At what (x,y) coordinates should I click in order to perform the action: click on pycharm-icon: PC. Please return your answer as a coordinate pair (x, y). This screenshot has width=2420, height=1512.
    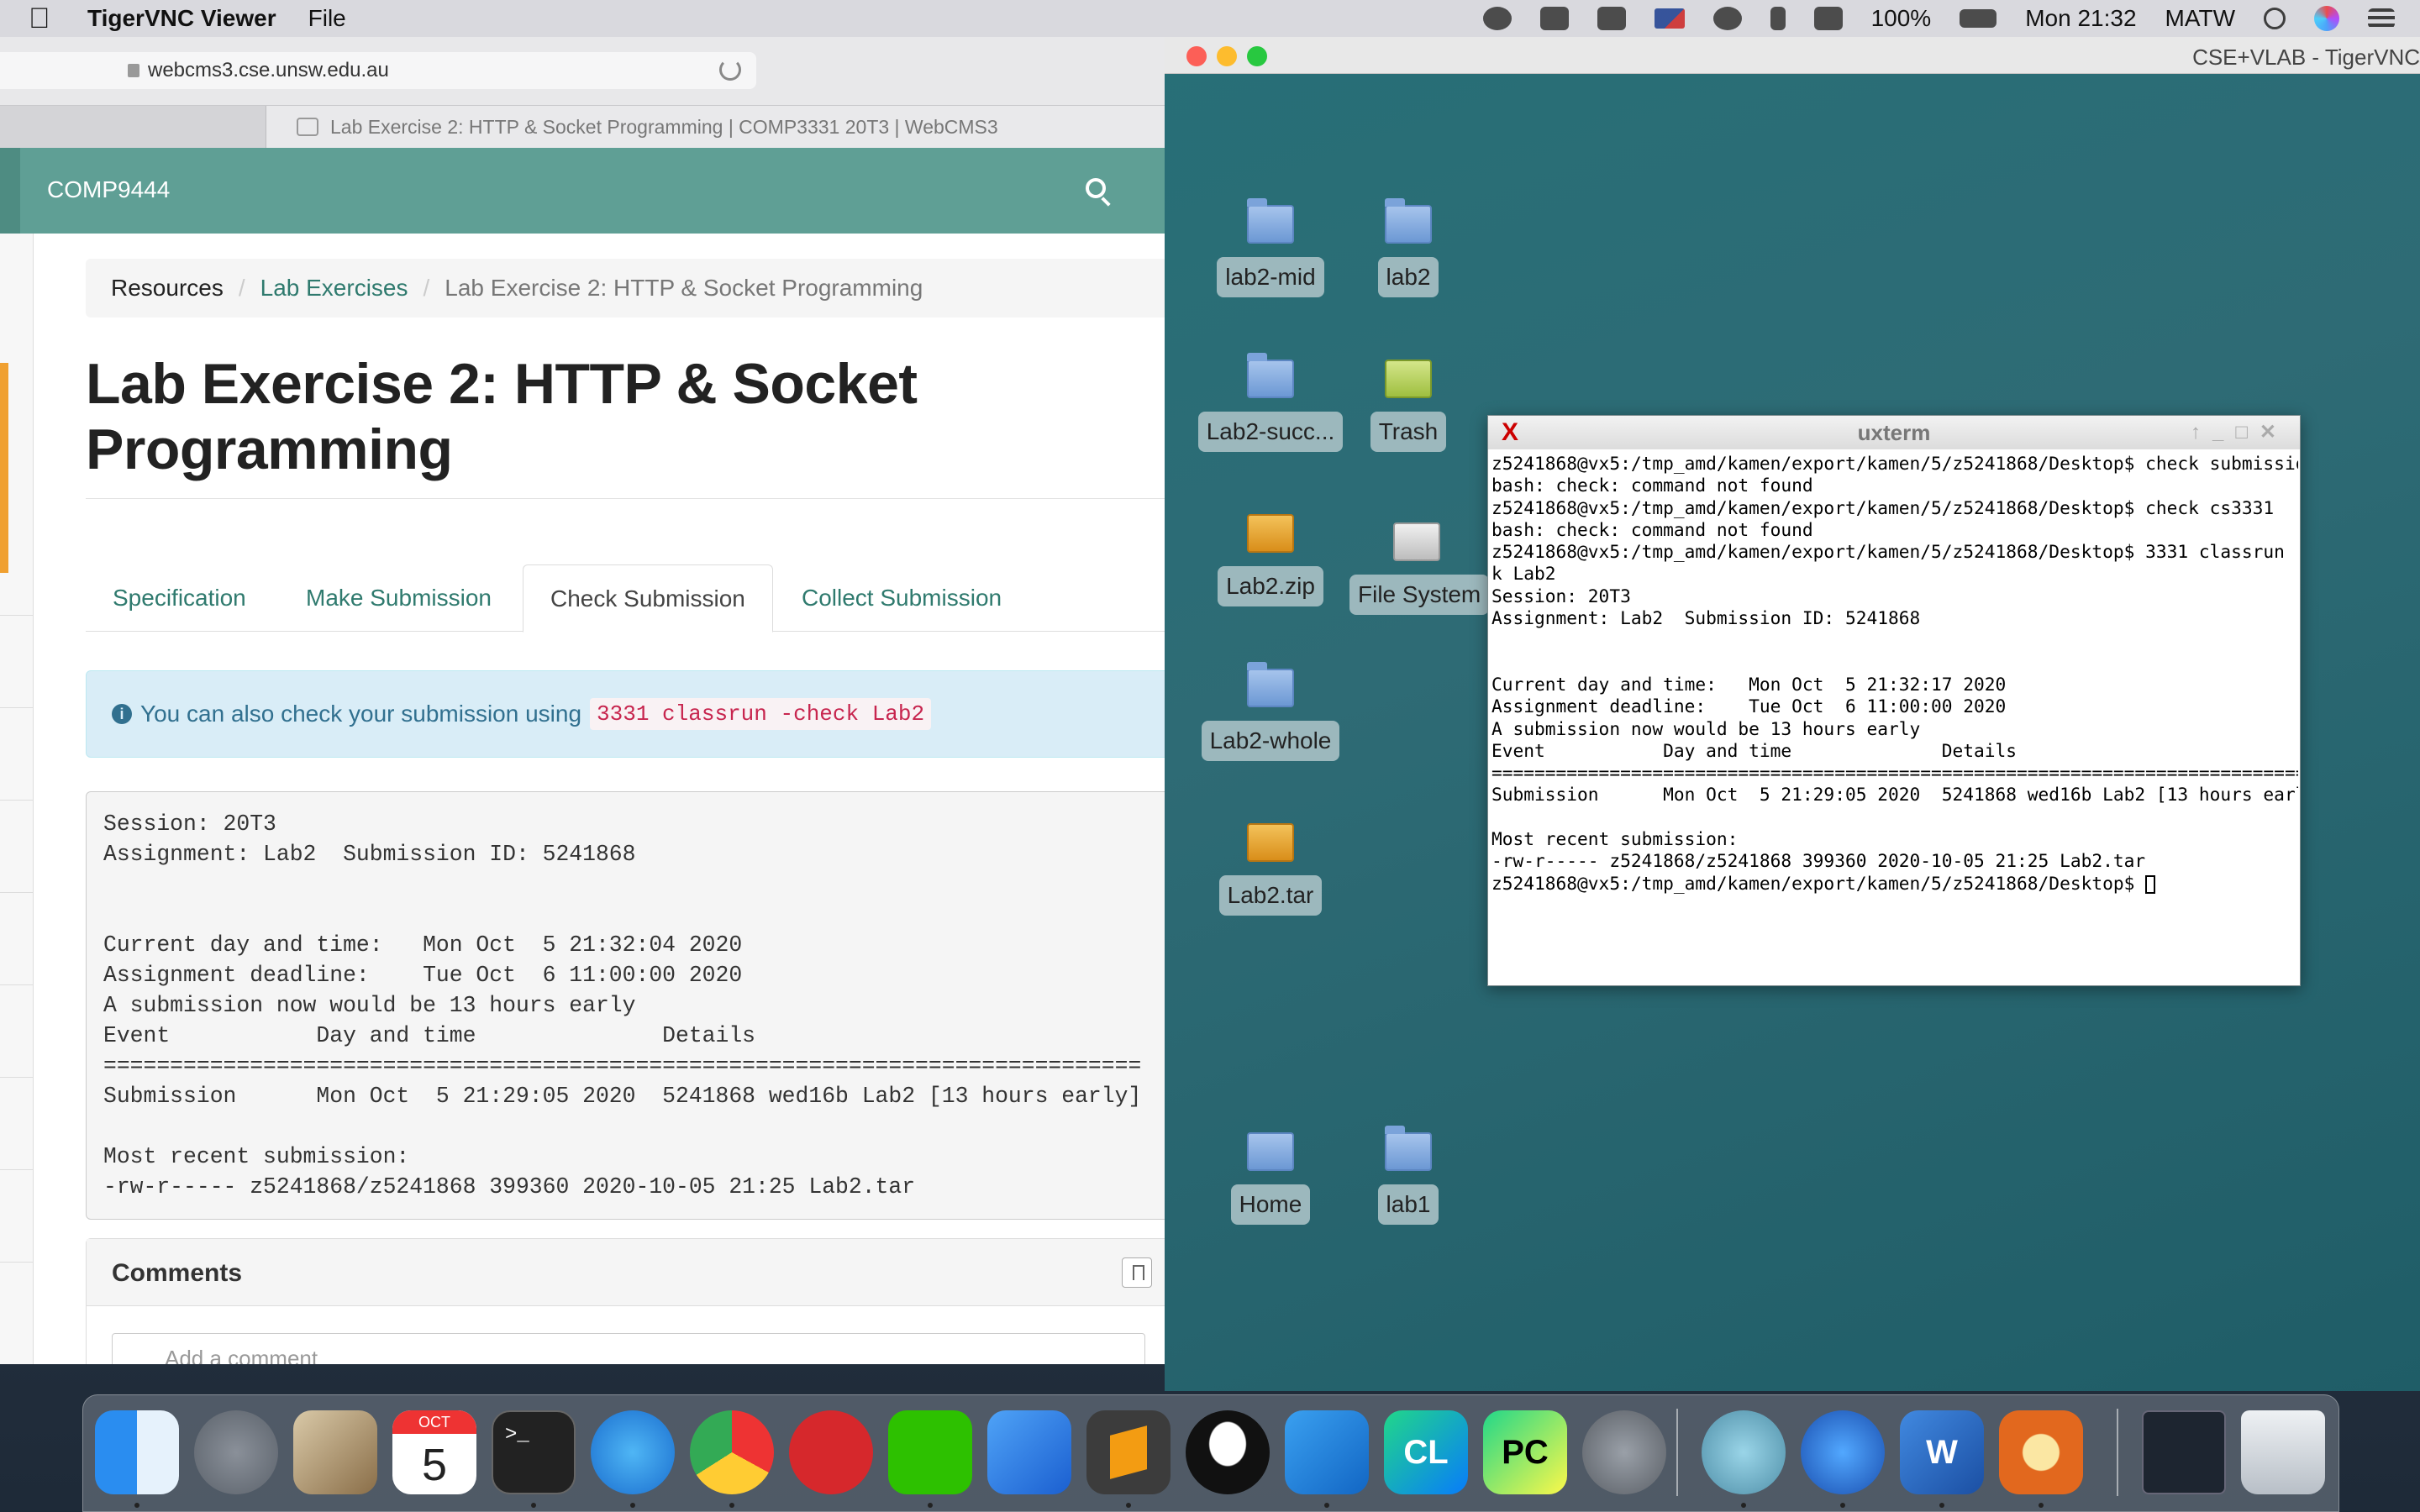
    Looking at the image, I should click on (1525, 1452).